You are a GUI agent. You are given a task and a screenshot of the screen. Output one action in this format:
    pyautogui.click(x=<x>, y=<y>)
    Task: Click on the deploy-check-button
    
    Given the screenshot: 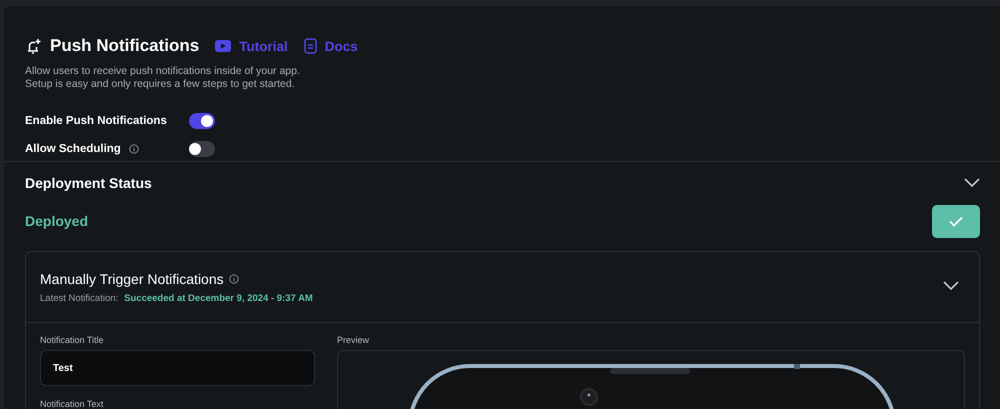 What is the action you would take?
    pyautogui.click(x=956, y=221)
    